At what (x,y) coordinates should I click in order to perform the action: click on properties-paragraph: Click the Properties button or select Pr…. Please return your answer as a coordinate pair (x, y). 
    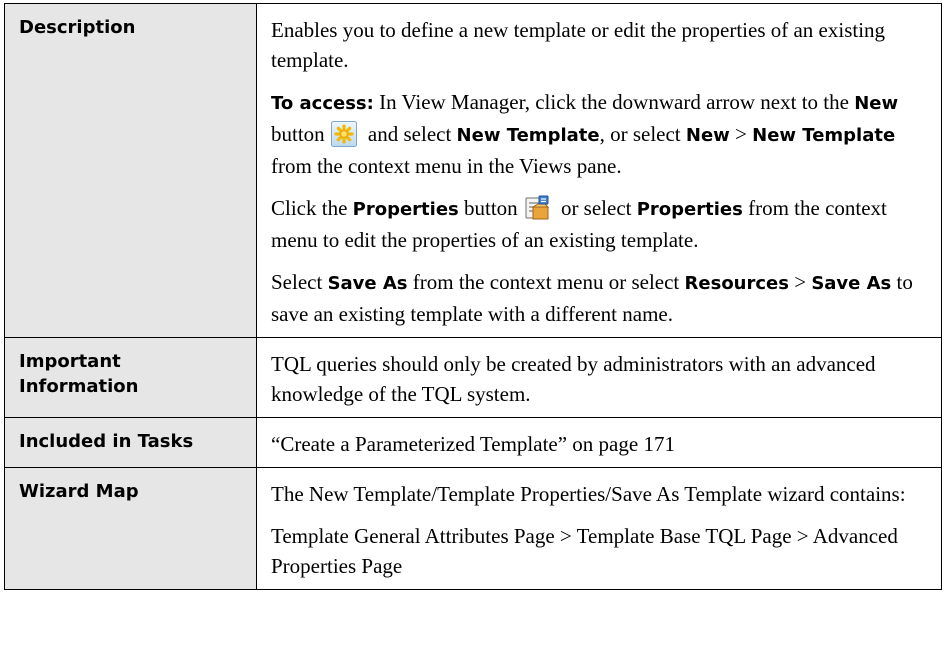
    Looking at the image, I should click on (599, 224).